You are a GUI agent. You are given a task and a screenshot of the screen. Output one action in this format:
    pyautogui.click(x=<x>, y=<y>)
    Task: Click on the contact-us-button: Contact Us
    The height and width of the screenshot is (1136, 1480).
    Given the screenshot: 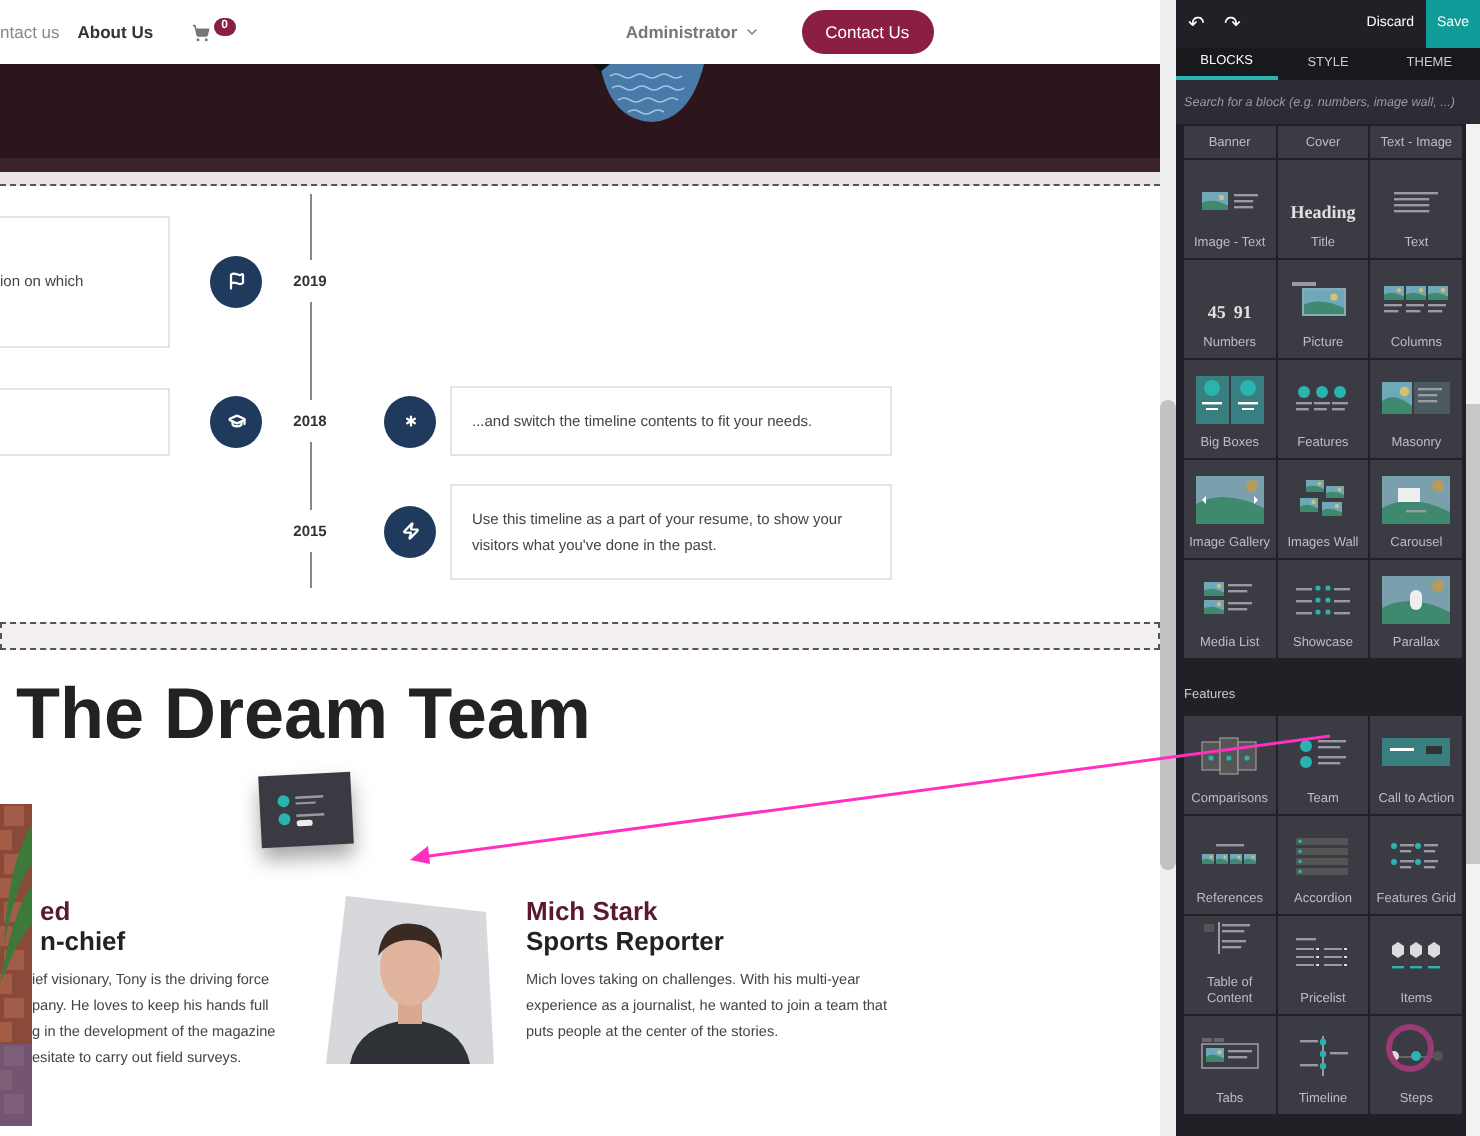 What is the action you would take?
    pyautogui.click(x=867, y=32)
    